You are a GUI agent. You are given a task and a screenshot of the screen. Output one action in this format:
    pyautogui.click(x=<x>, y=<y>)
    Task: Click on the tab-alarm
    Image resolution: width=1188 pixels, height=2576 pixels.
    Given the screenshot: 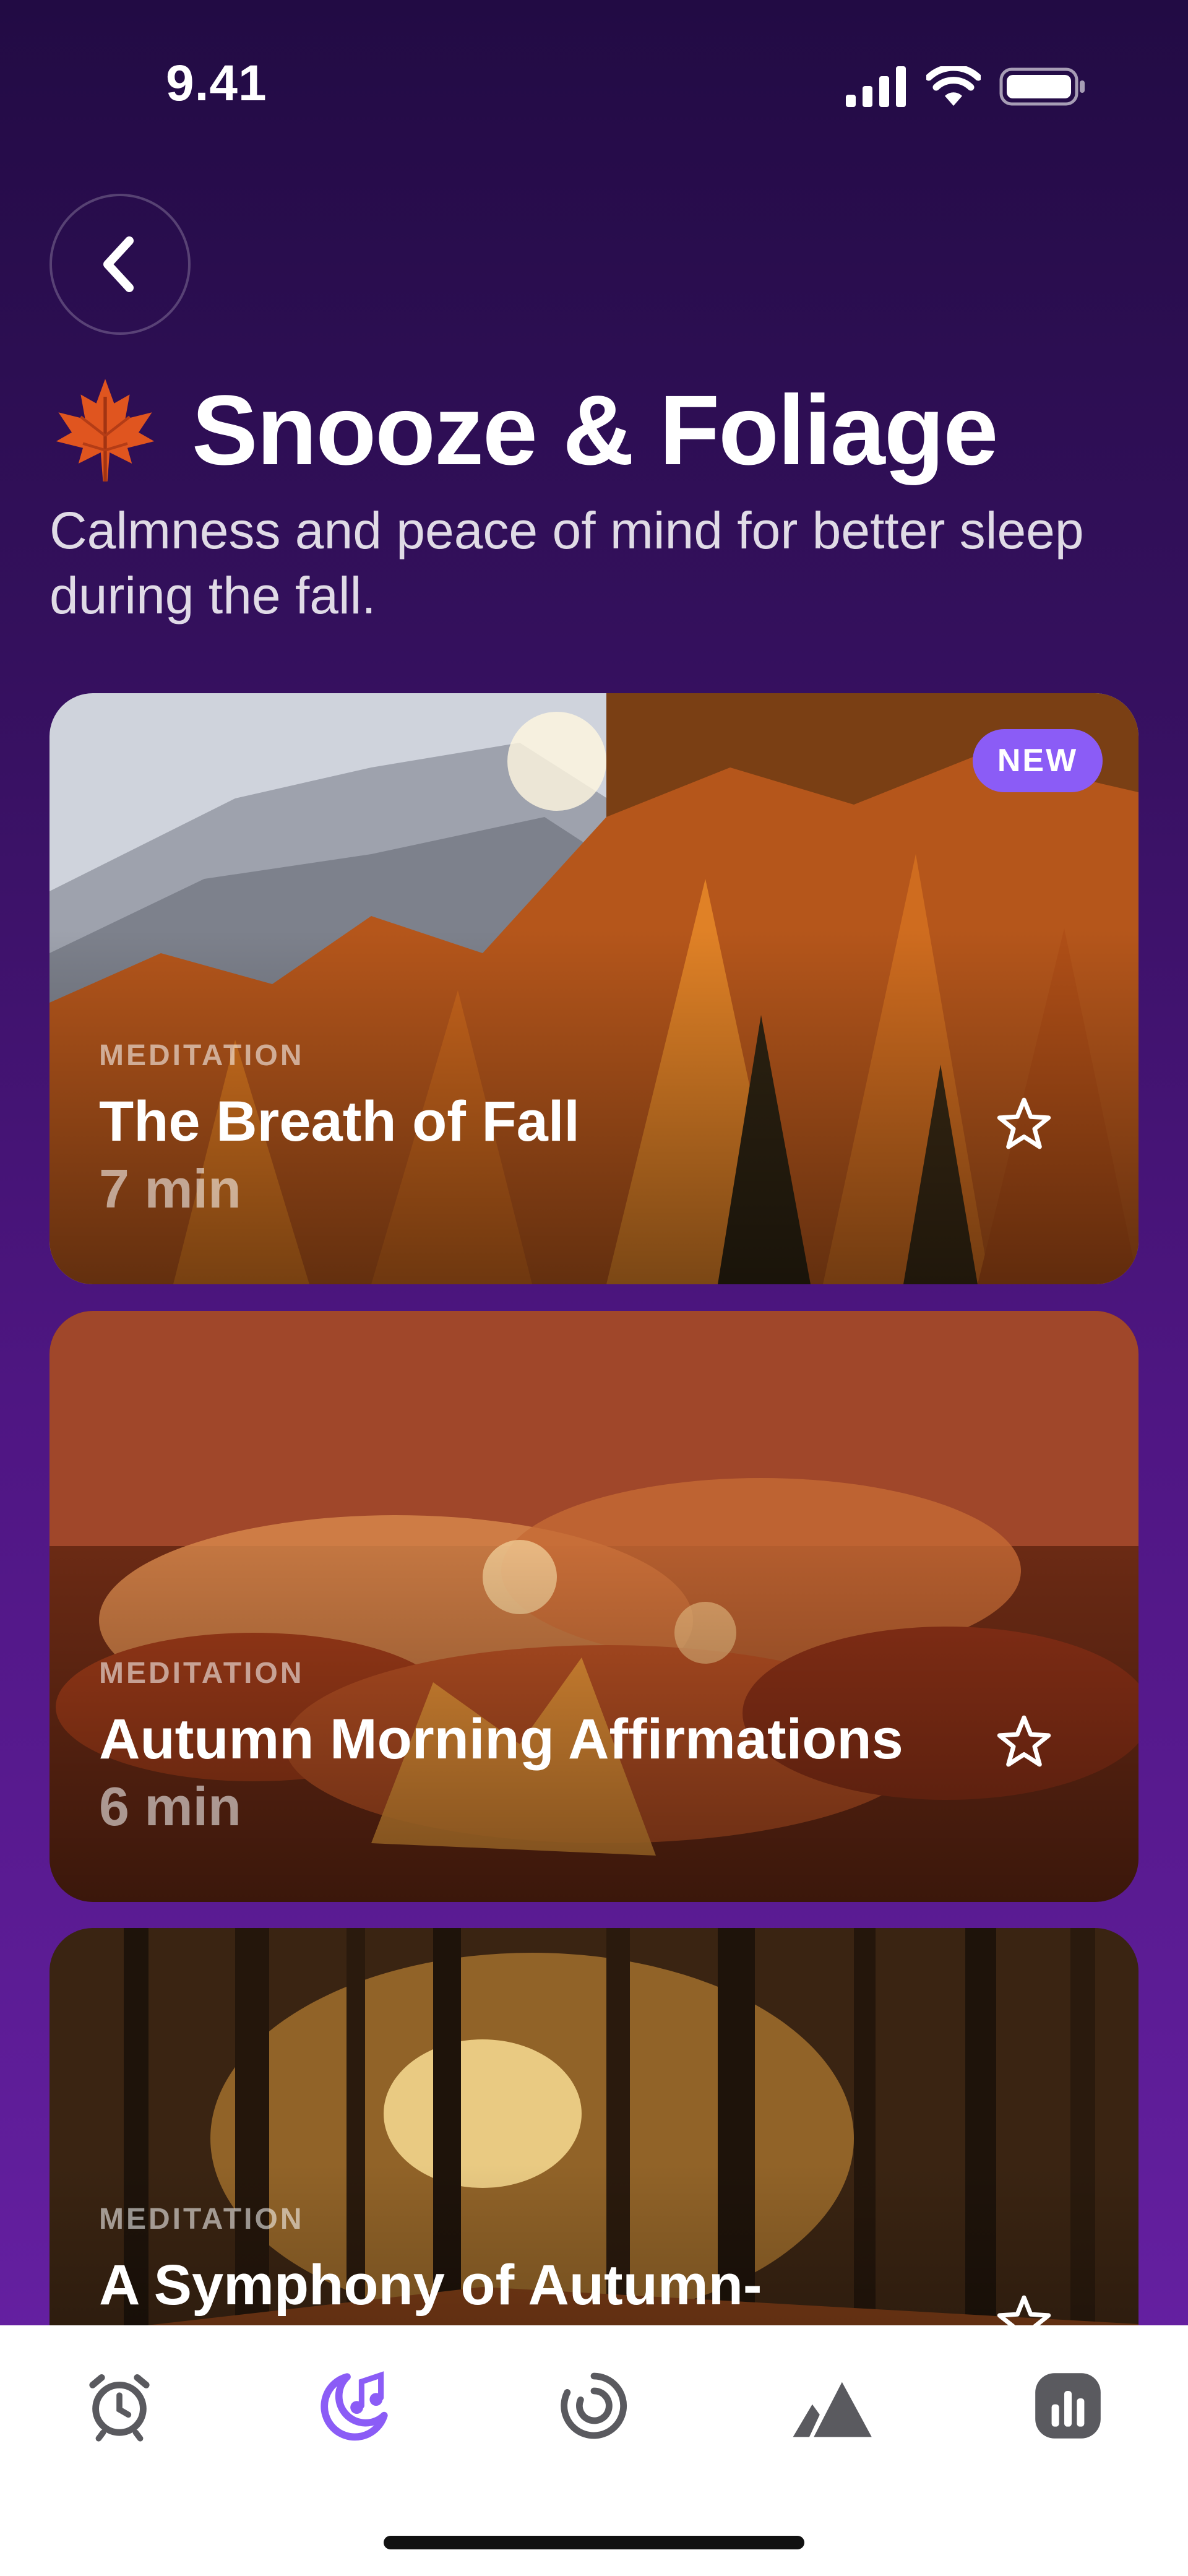 What is the action you would take?
    pyautogui.click(x=119, y=2405)
    